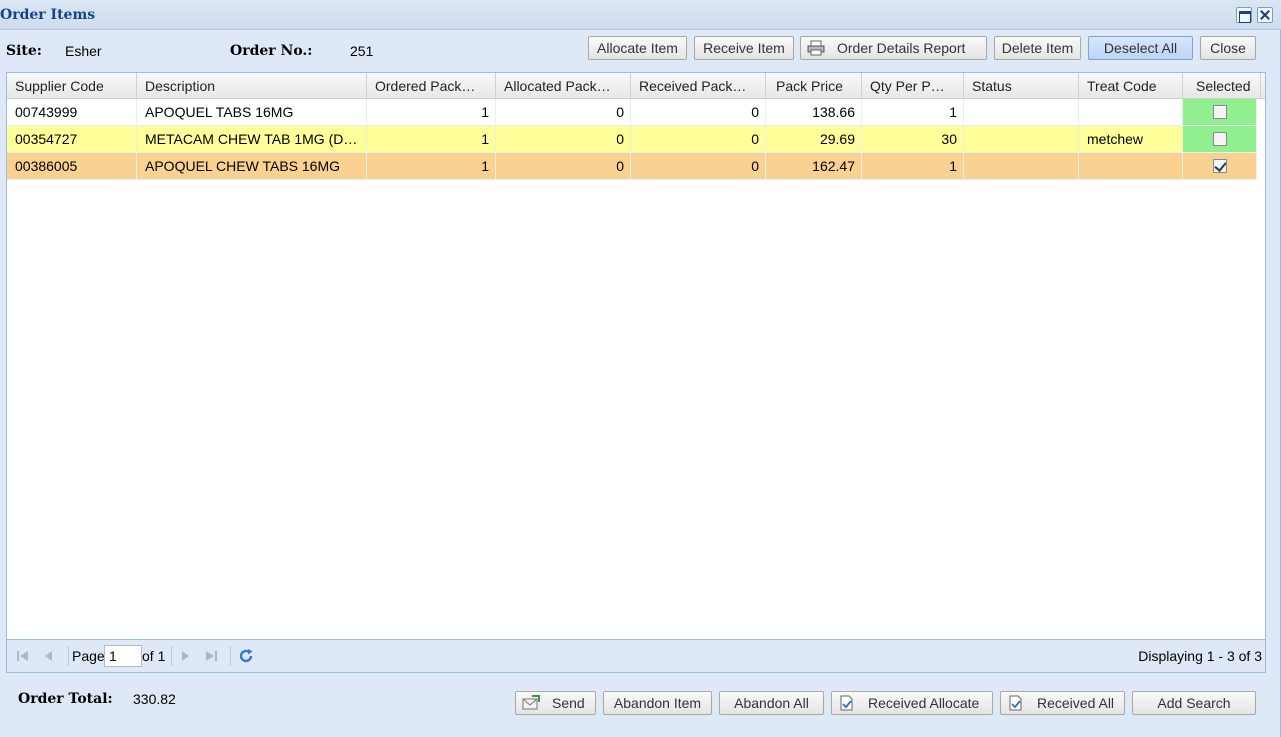  What do you see at coordinates (636, 655) in the screenshot?
I see `paging-toolbar: Page of 1 Displaying 1 - 3 of 3` at bounding box center [636, 655].